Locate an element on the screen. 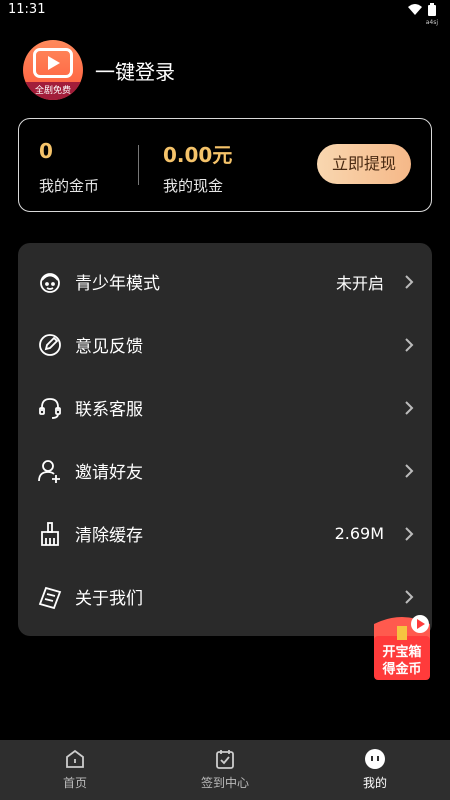 The height and width of the screenshot is (800, 450). menu-label: 清除缓存 is located at coordinates (109, 536).